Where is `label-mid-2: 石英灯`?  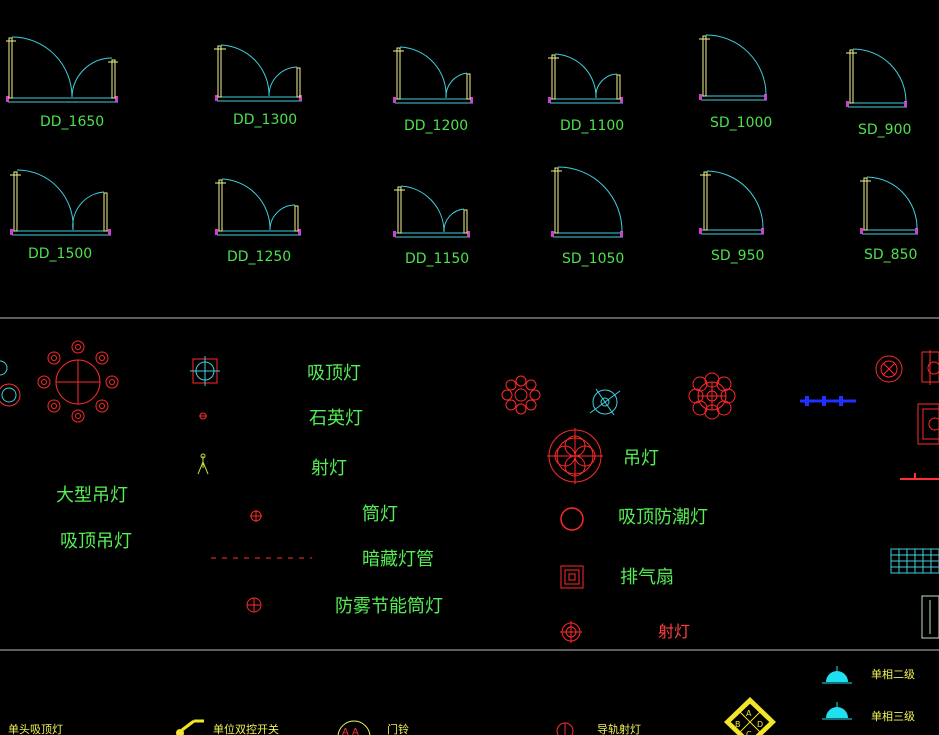
label-mid-2: 石英灯 is located at coordinates (336, 418).